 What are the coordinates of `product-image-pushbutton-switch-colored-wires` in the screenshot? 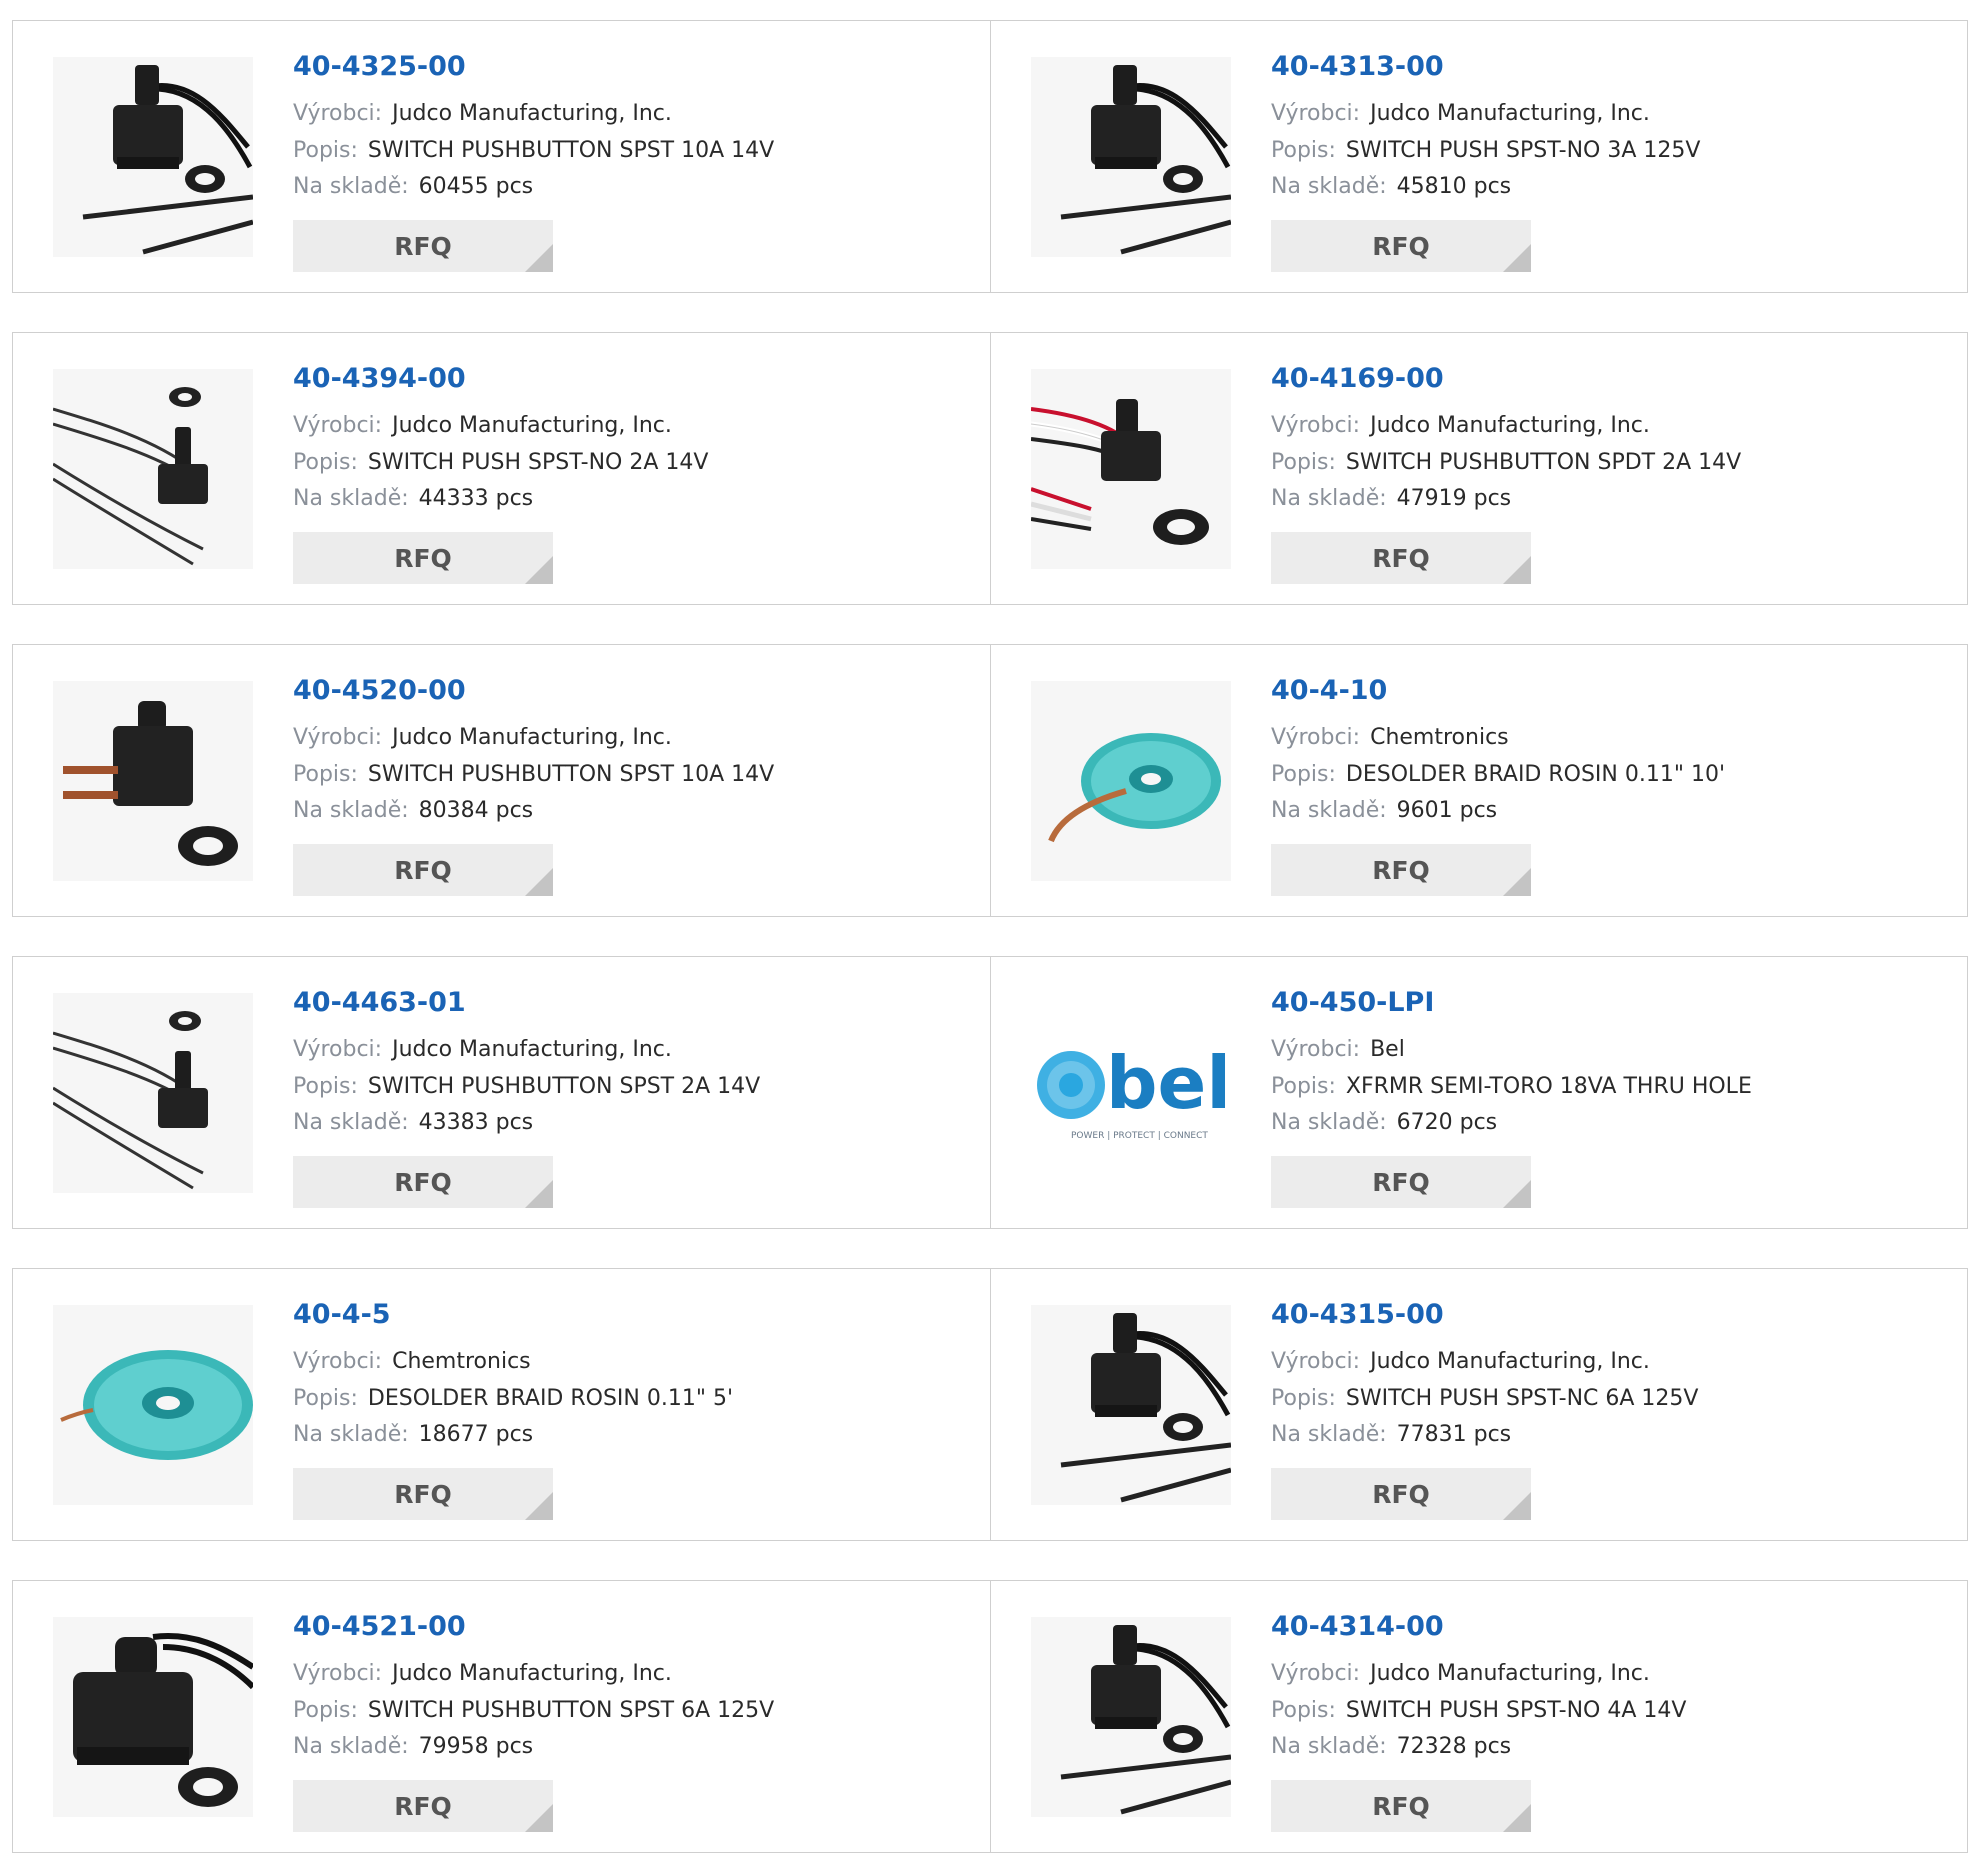 It's located at (1130, 469).